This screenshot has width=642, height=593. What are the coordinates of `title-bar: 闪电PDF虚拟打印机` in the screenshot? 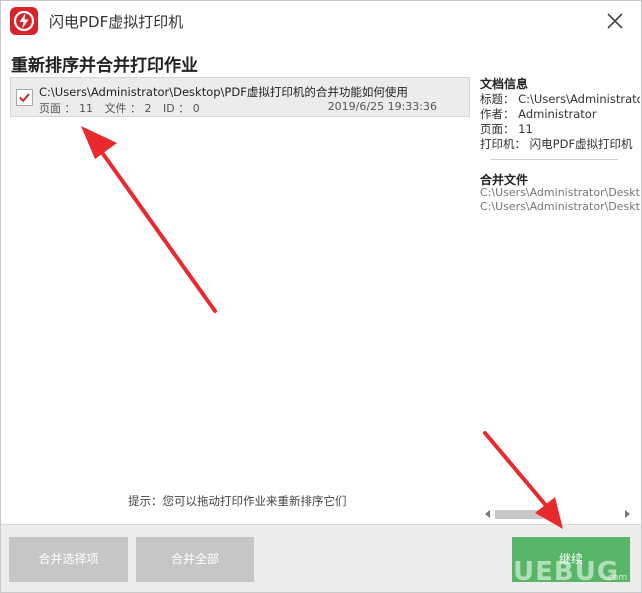 It's located at (321, 21).